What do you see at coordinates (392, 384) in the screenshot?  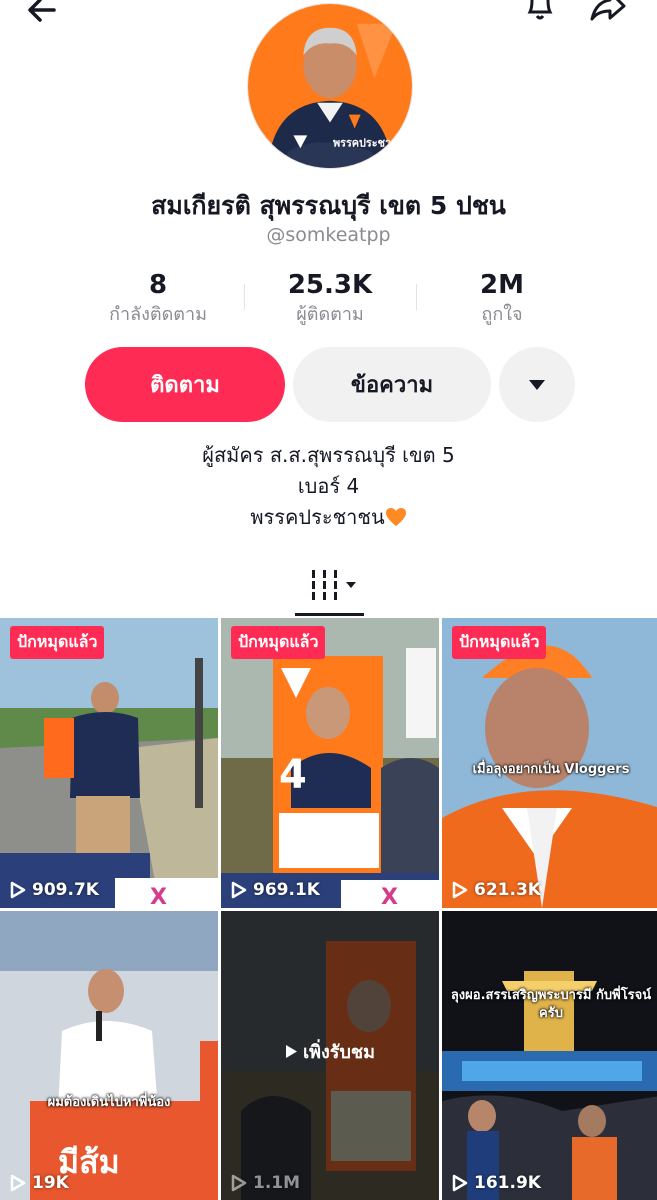 I see `message-button: ข้อความ` at bounding box center [392, 384].